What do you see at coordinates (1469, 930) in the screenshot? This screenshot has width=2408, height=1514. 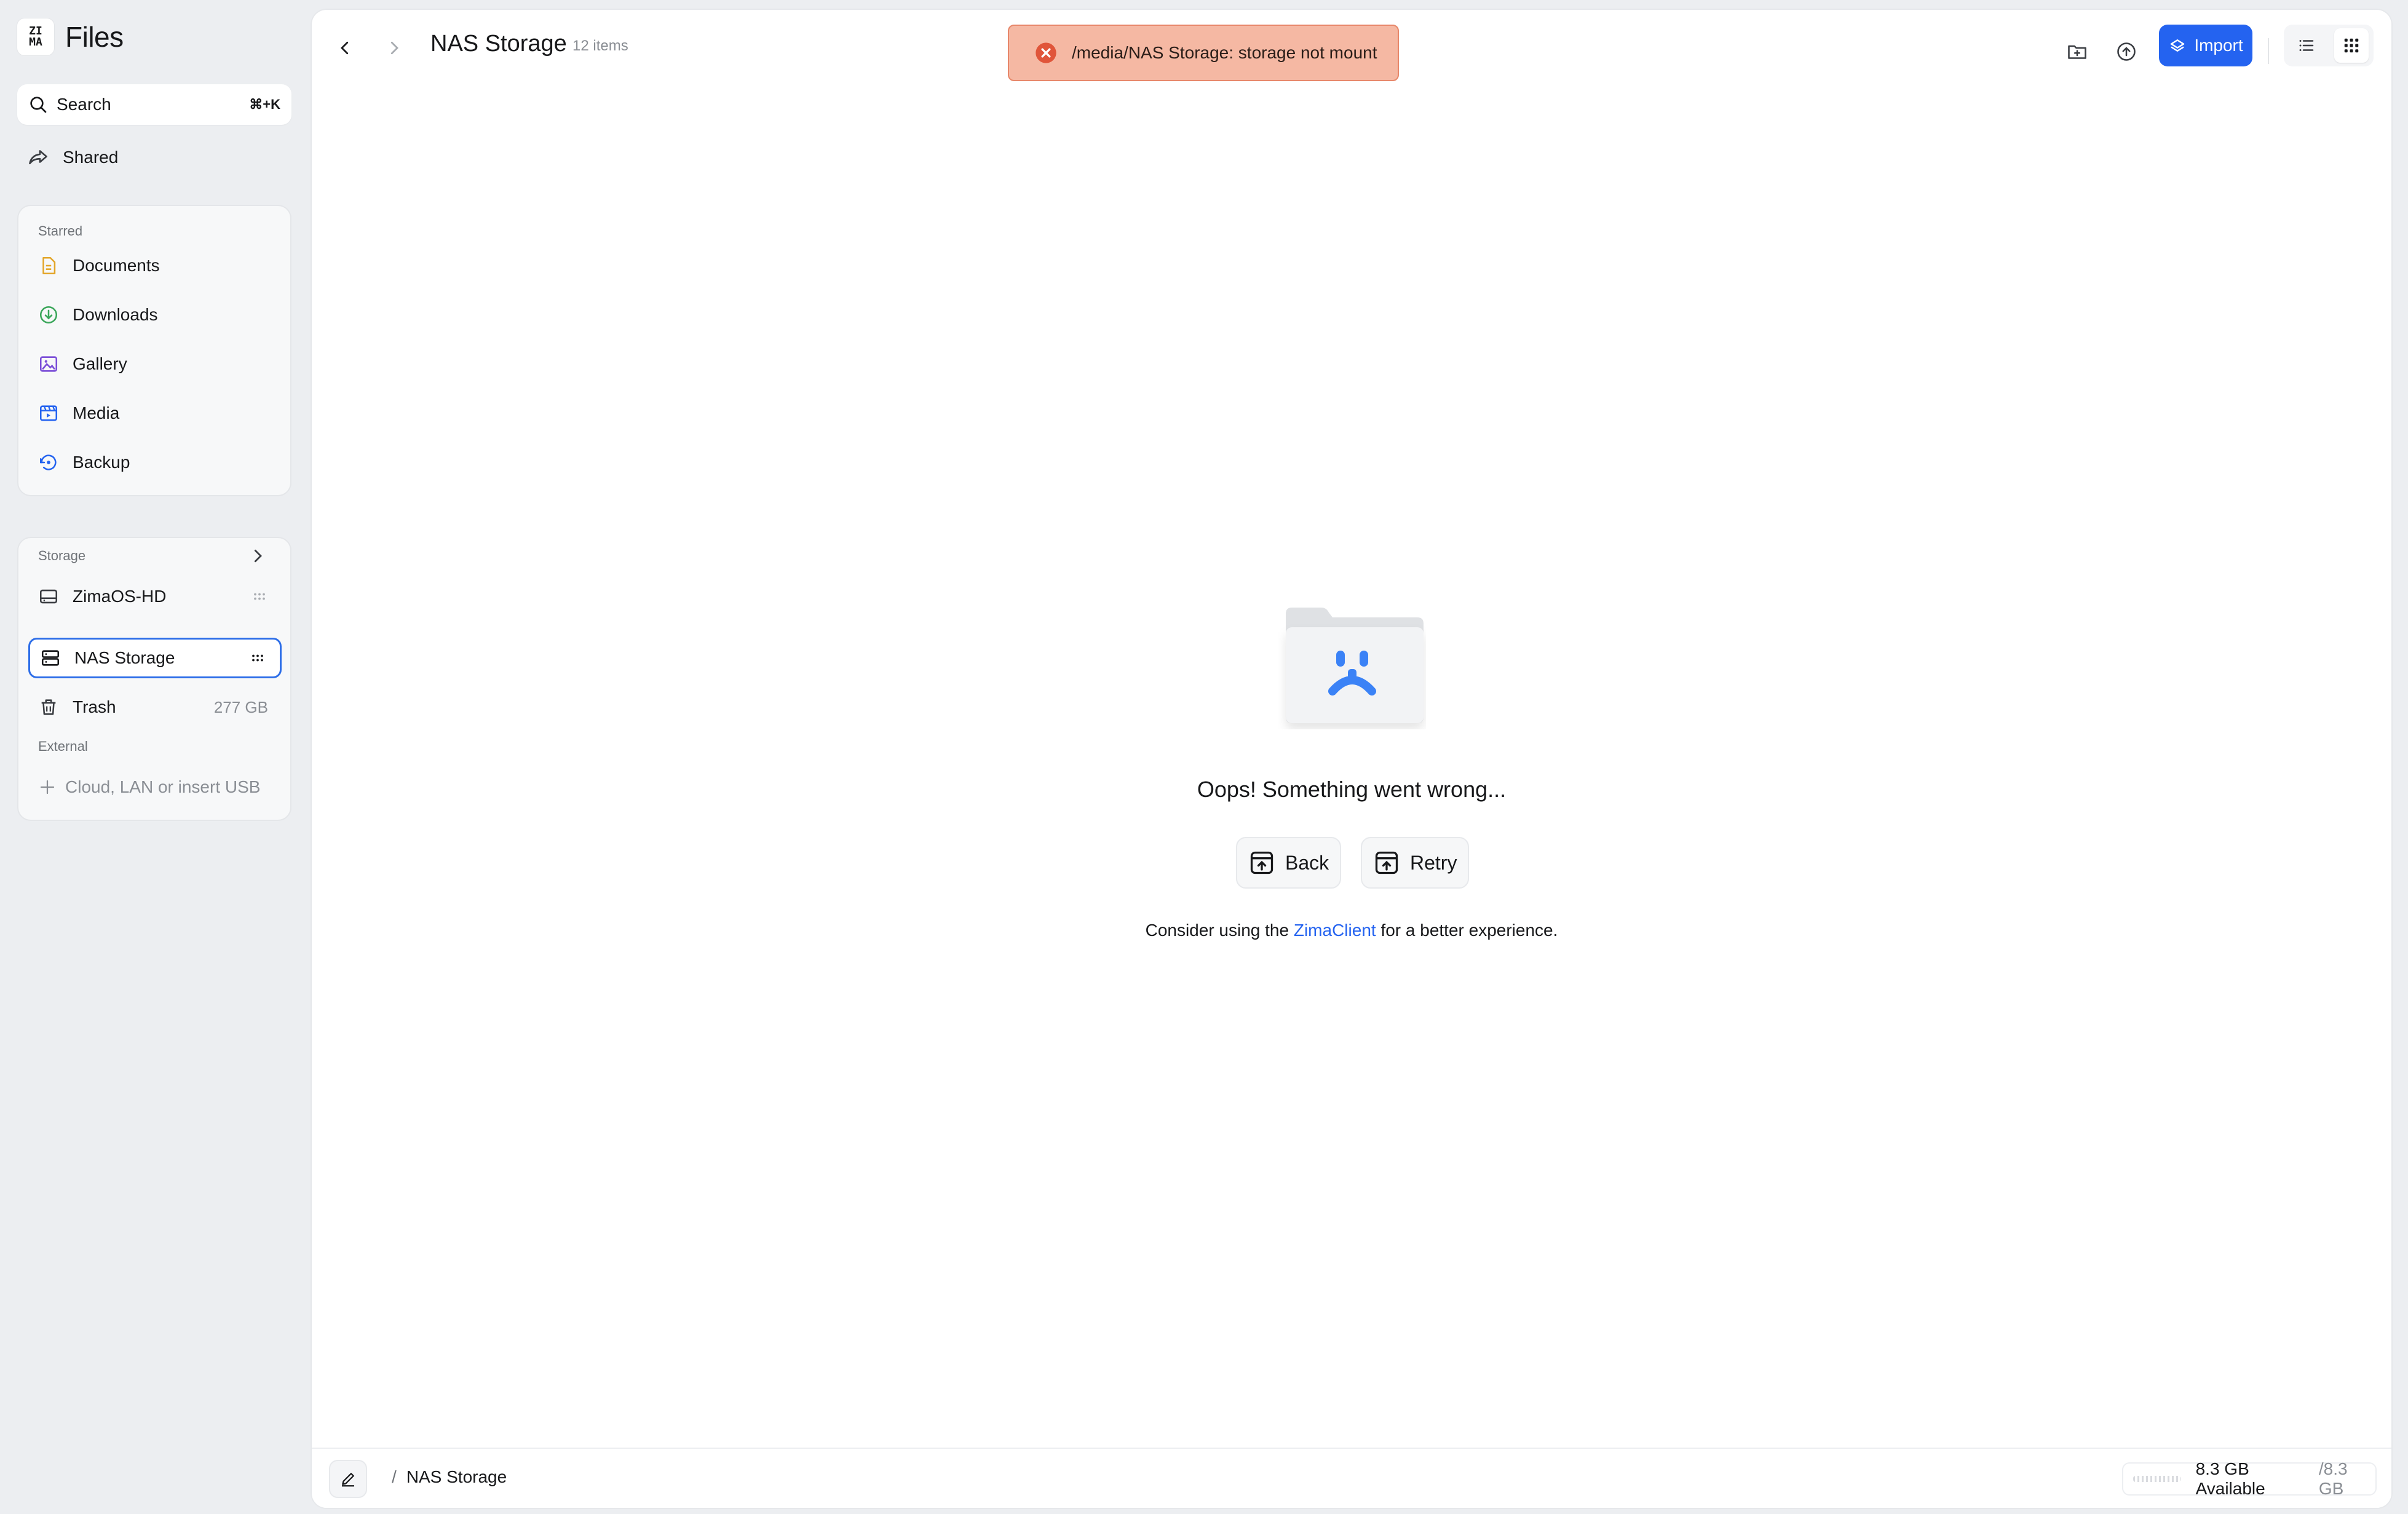 I see `hint-suffix: for a better experience.` at bounding box center [1469, 930].